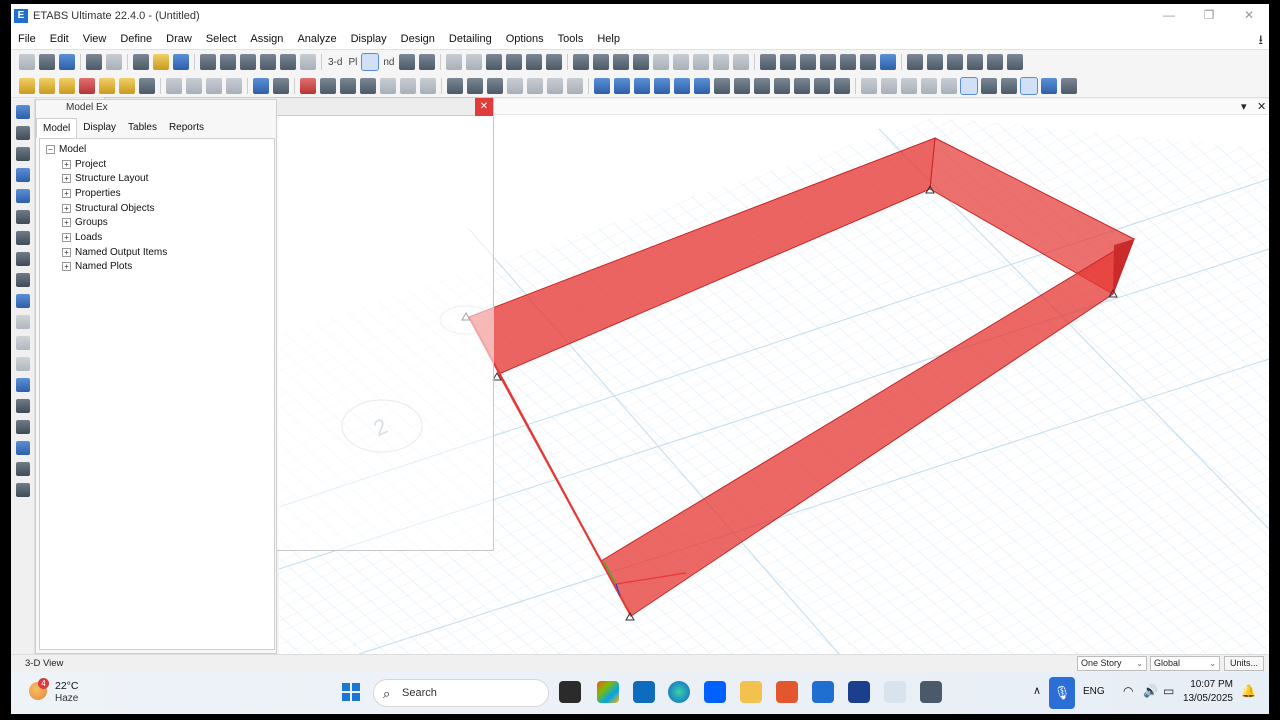 The height and width of the screenshot is (720, 1280). I want to click on object-shrink-icon, so click(534, 62).